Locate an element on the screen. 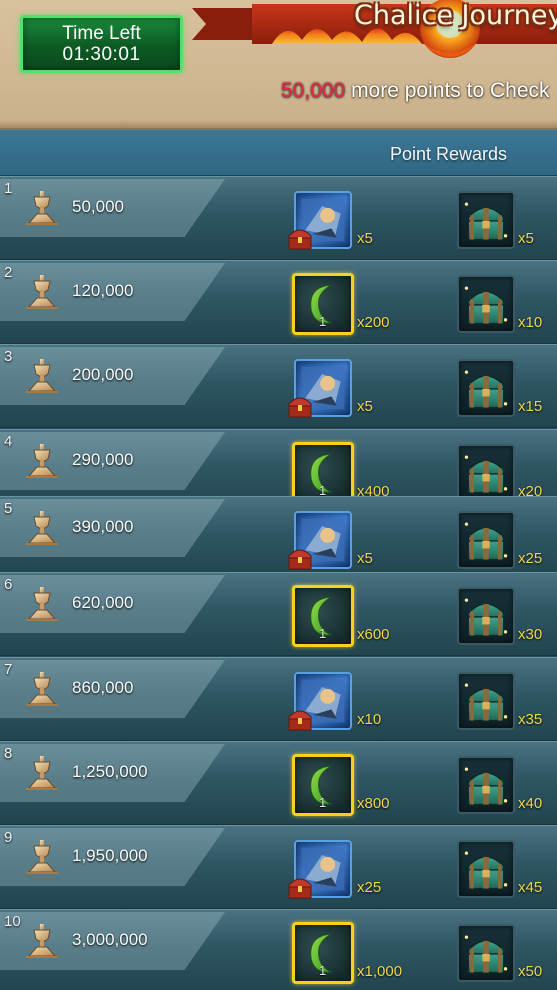 This screenshot has height=990, width=557. reward-b-quantity: x50 is located at coordinates (530, 971).